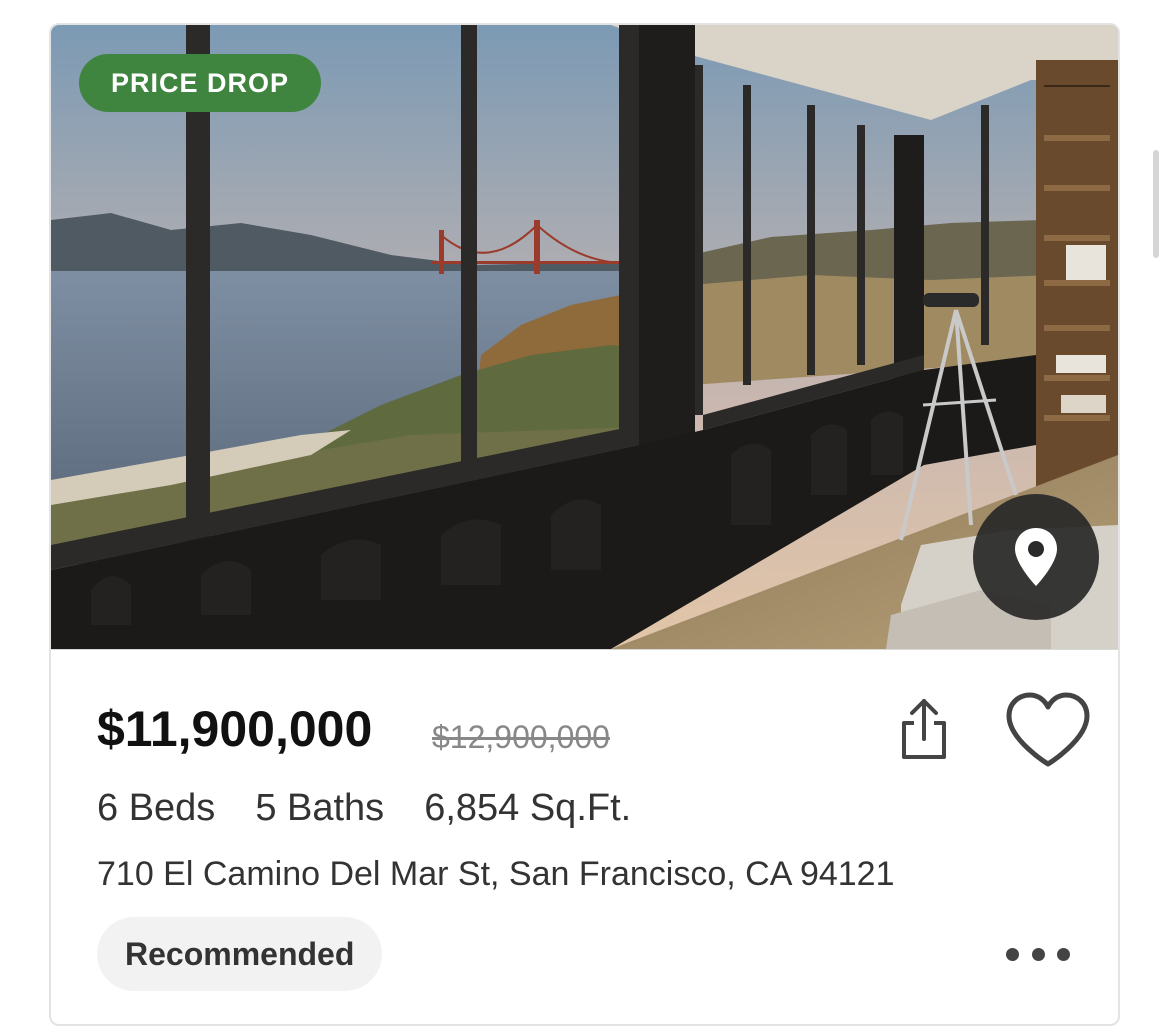  I want to click on beds-count: 6 Beds, so click(156, 808).